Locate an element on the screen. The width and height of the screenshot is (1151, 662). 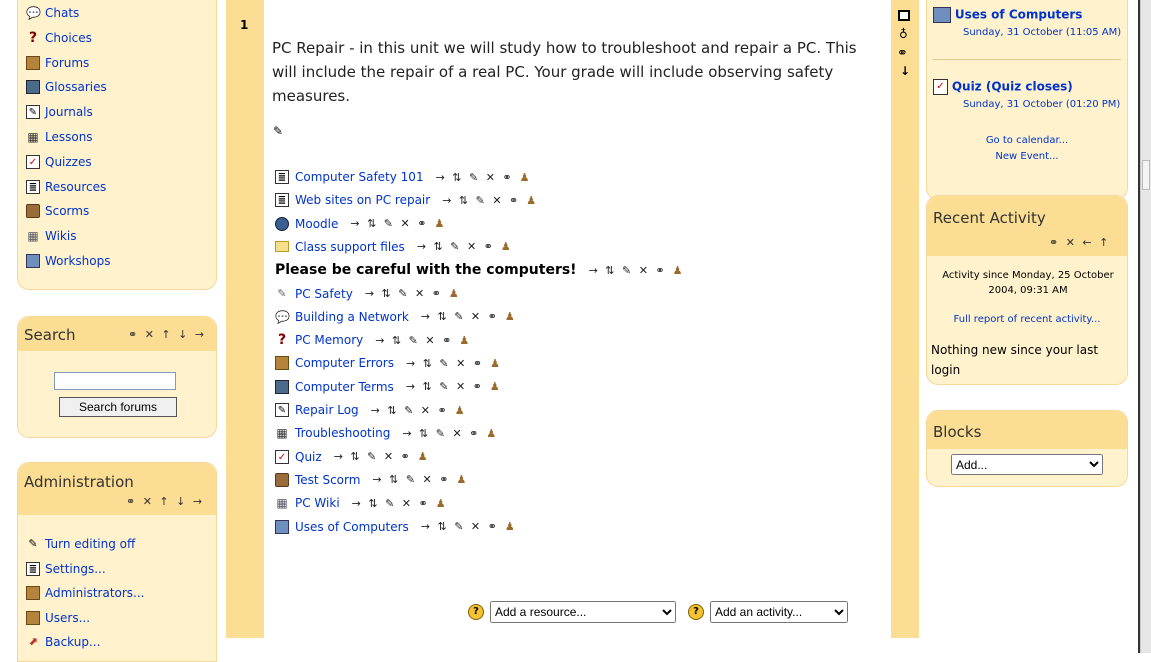
highlight-section-icon is located at coordinates (904, 15).